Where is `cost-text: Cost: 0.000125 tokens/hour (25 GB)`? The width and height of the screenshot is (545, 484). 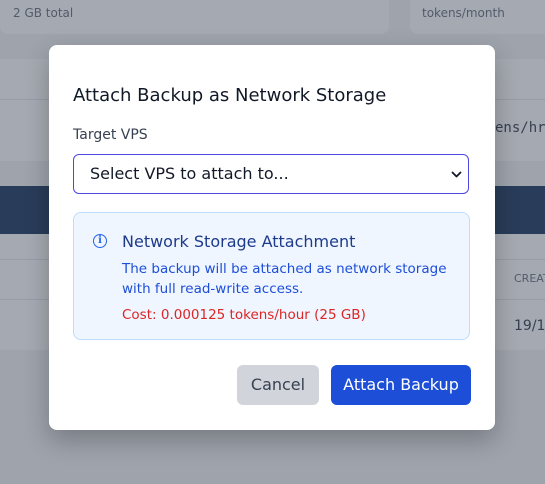 cost-text: Cost: 0.000125 tokens/hour (25 GB) is located at coordinates (244, 315).